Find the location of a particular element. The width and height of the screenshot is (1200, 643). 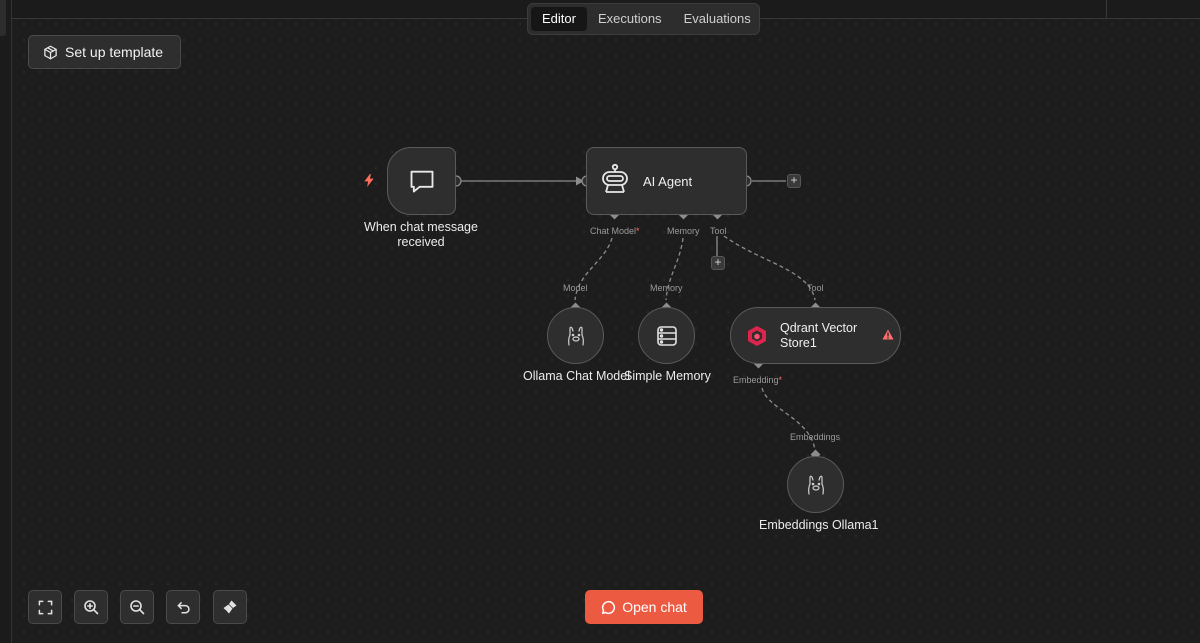

database-icon is located at coordinates (666, 335).